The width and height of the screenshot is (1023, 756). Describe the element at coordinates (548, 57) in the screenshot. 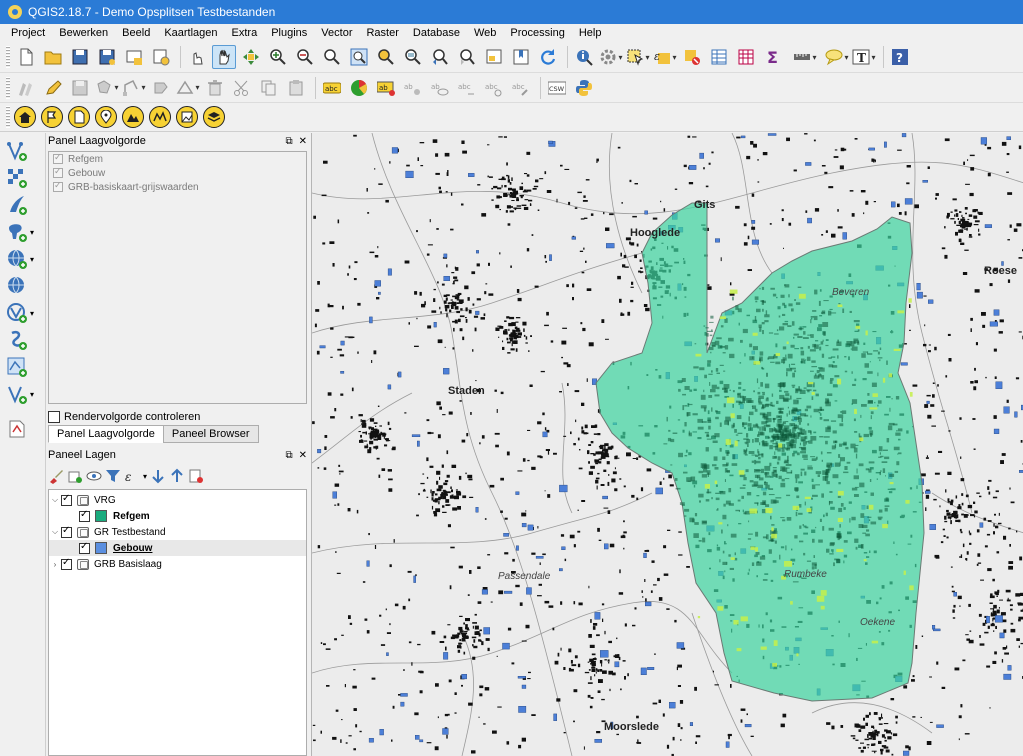

I see `refresh-button` at that location.